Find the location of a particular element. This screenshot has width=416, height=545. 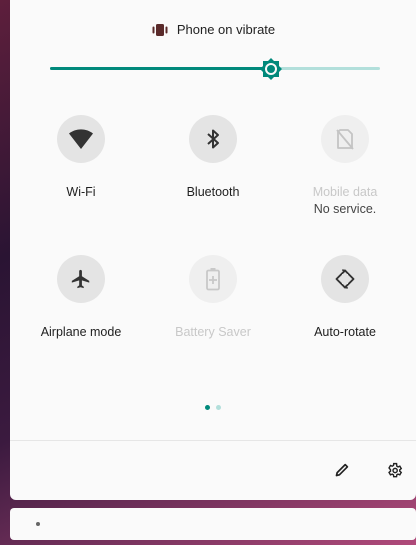

tile-battery-saver-button is located at coordinates (213, 279).